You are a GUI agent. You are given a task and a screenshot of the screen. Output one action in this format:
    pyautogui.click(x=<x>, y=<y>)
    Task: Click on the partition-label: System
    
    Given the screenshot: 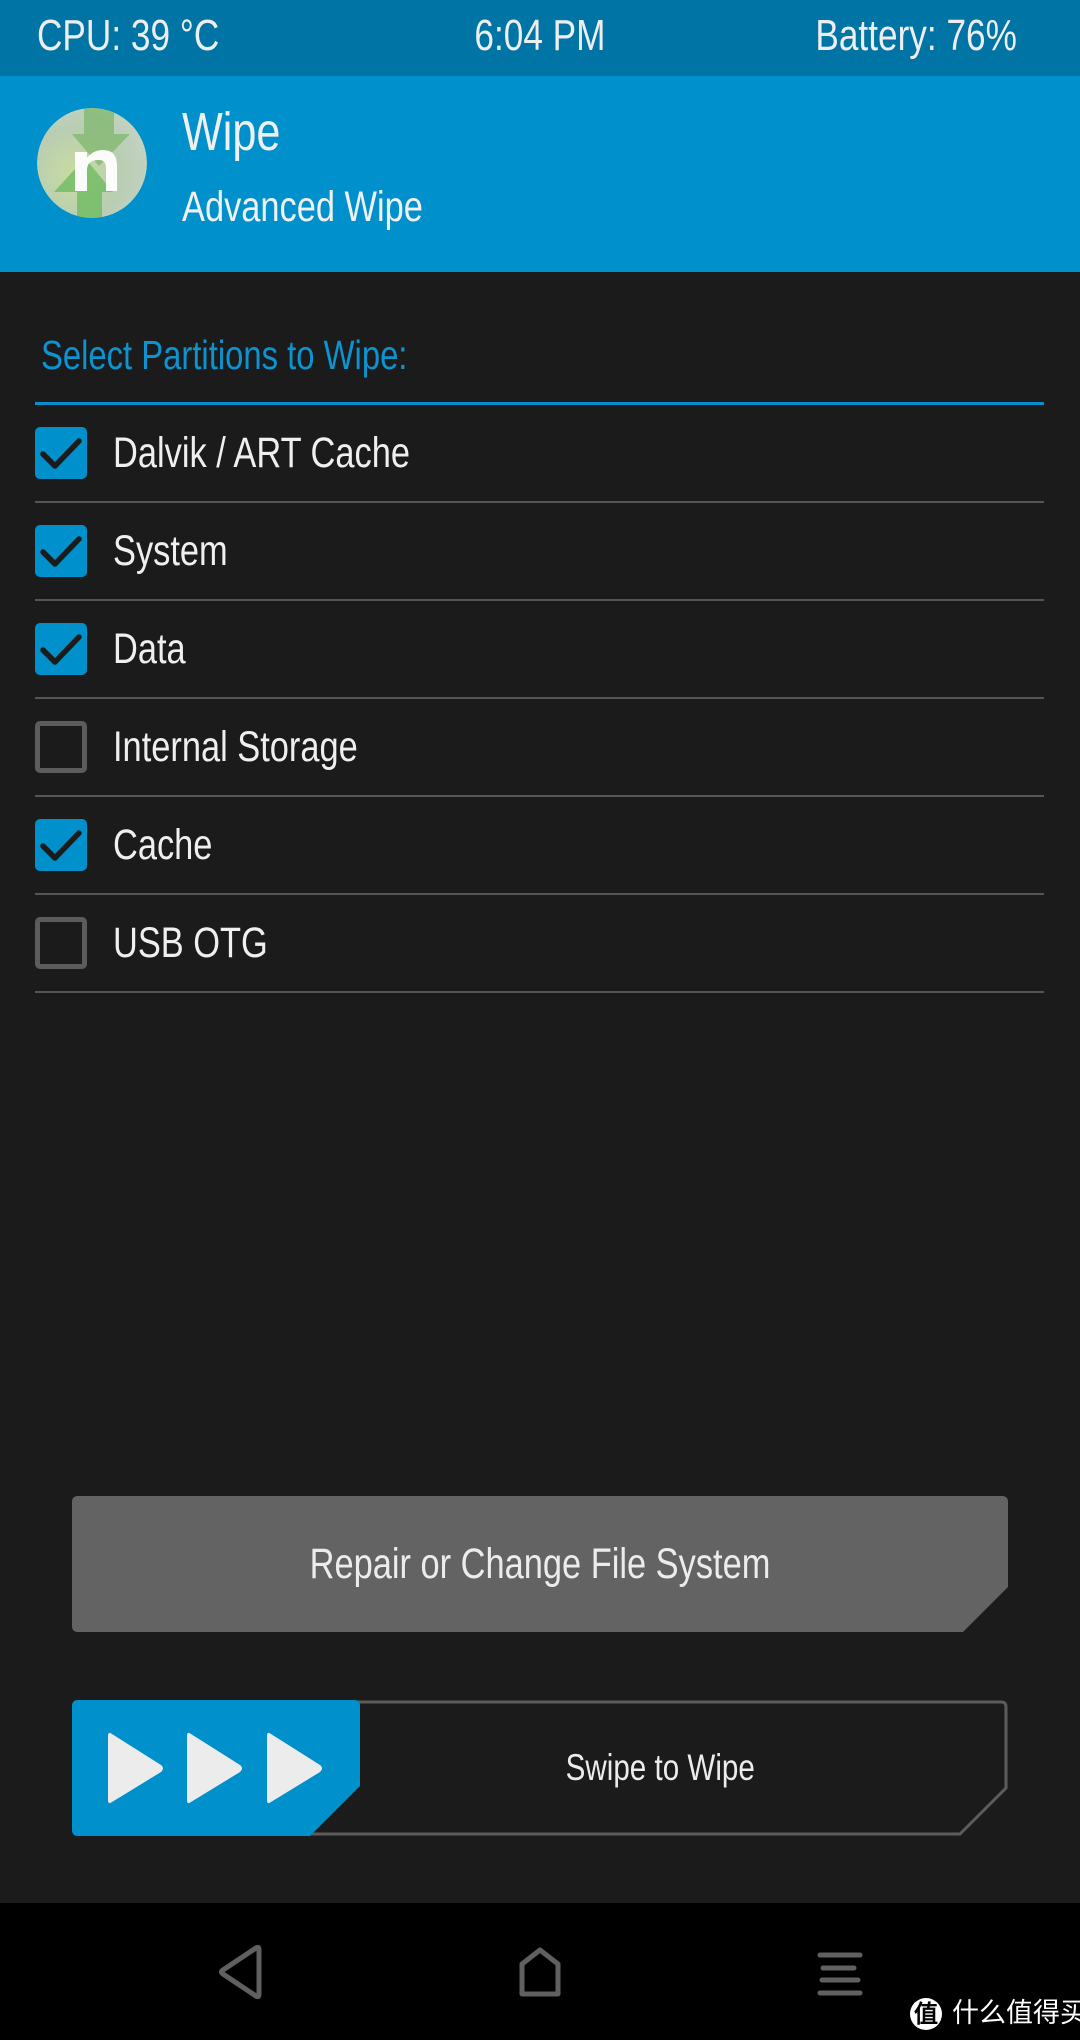 What is the action you would take?
    pyautogui.click(x=170, y=551)
    